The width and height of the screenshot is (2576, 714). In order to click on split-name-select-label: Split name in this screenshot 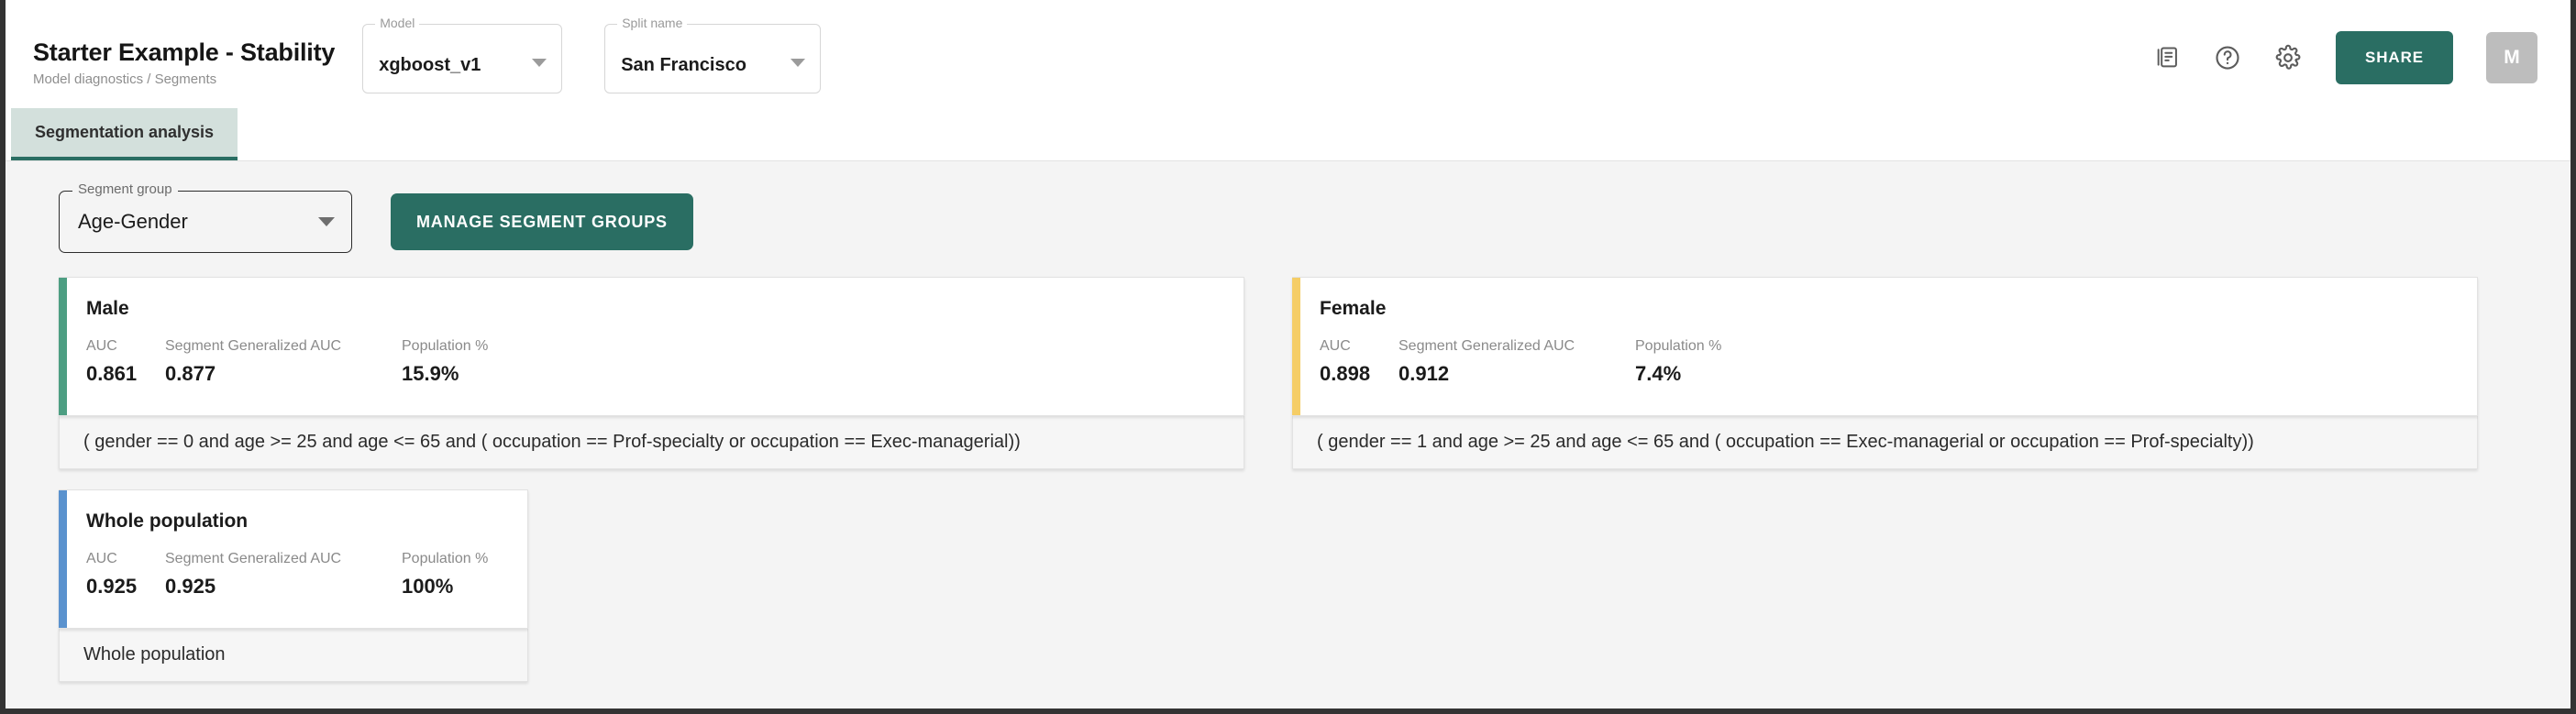, I will do `click(652, 22)`.